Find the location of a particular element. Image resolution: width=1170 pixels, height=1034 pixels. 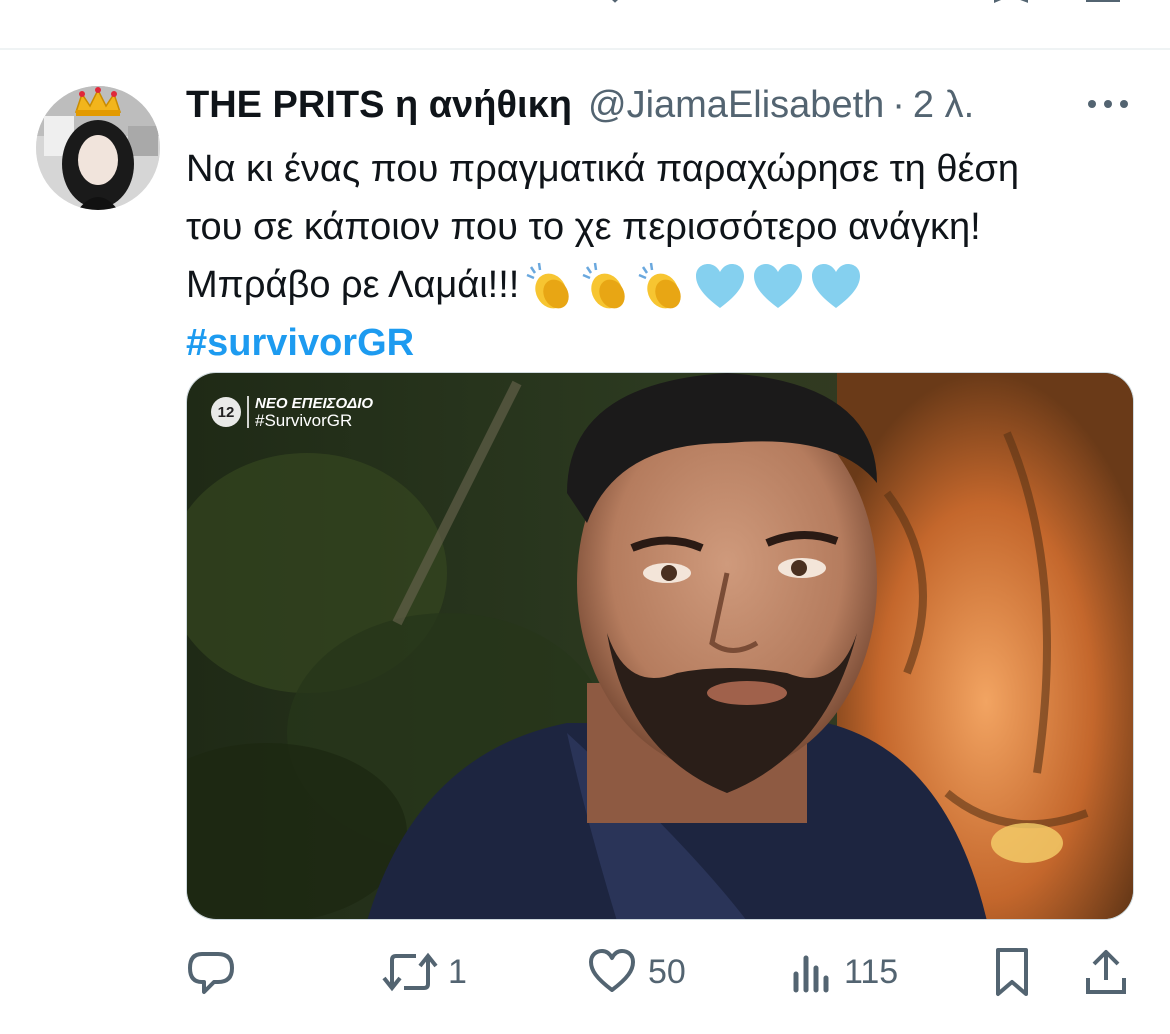

channel-logo: 12 ΝΕΟ ΕΠΕΙΣΟΔΙΟ #SurvivorGR is located at coordinates (292, 412).